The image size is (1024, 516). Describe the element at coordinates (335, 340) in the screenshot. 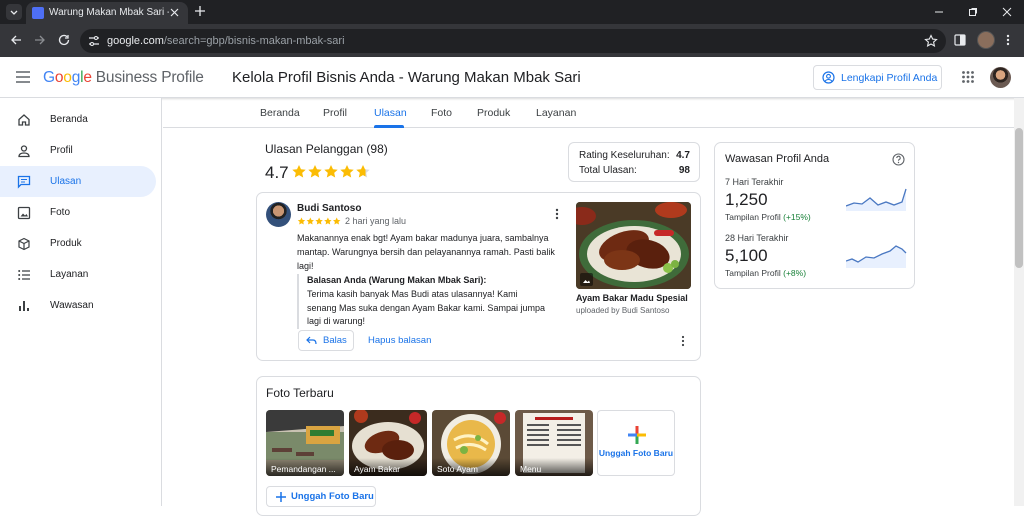

I see `reply-button-label: Balas` at that location.